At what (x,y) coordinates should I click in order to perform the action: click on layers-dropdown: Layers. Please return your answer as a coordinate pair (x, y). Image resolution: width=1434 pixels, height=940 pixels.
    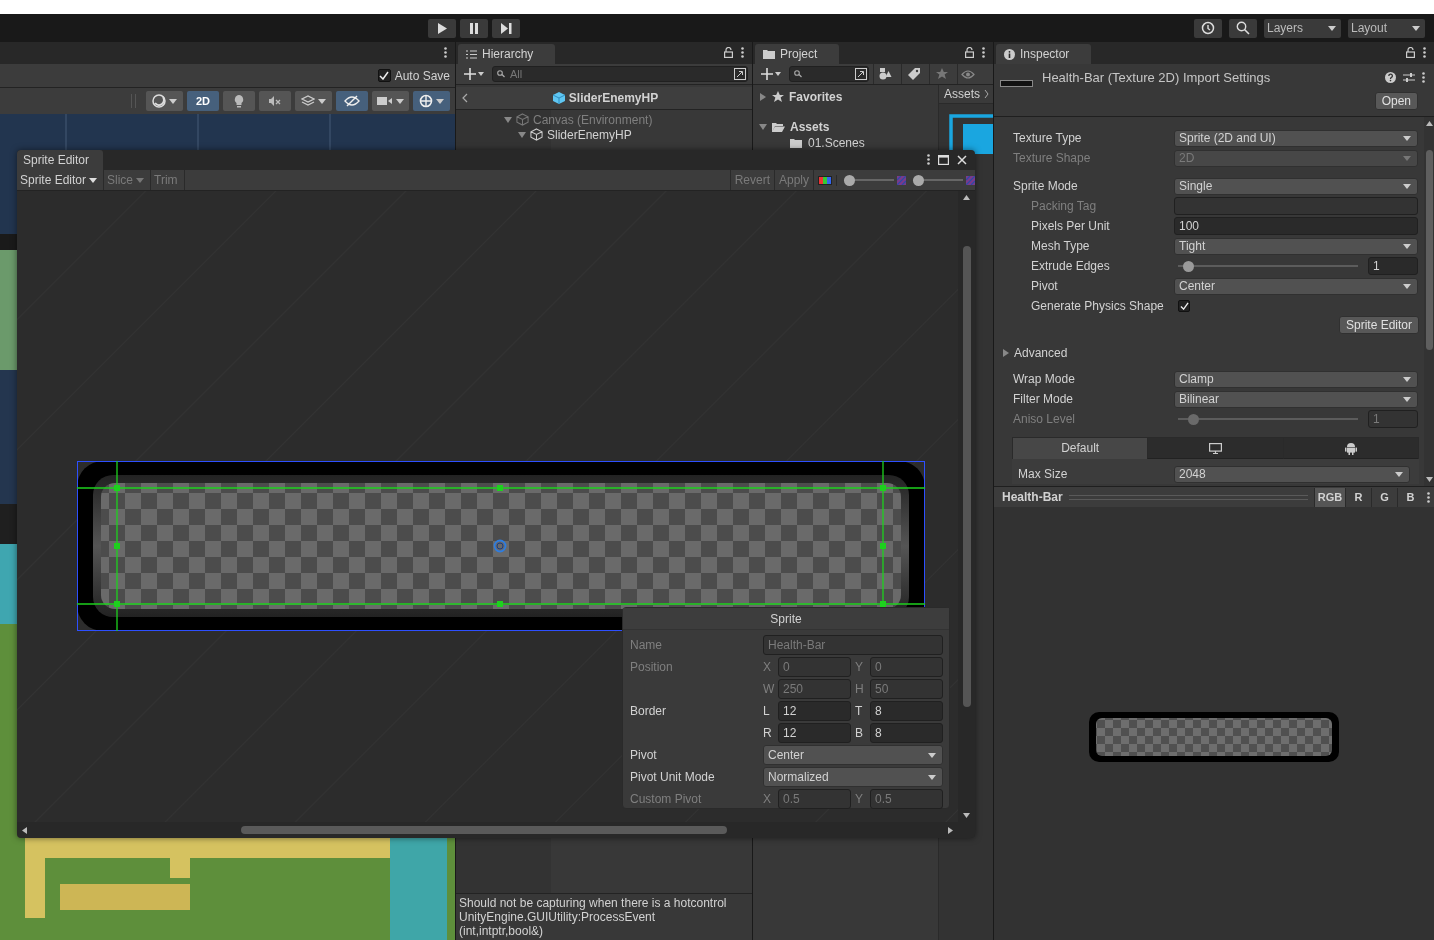
    Looking at the image, I should click on (1302, 28).